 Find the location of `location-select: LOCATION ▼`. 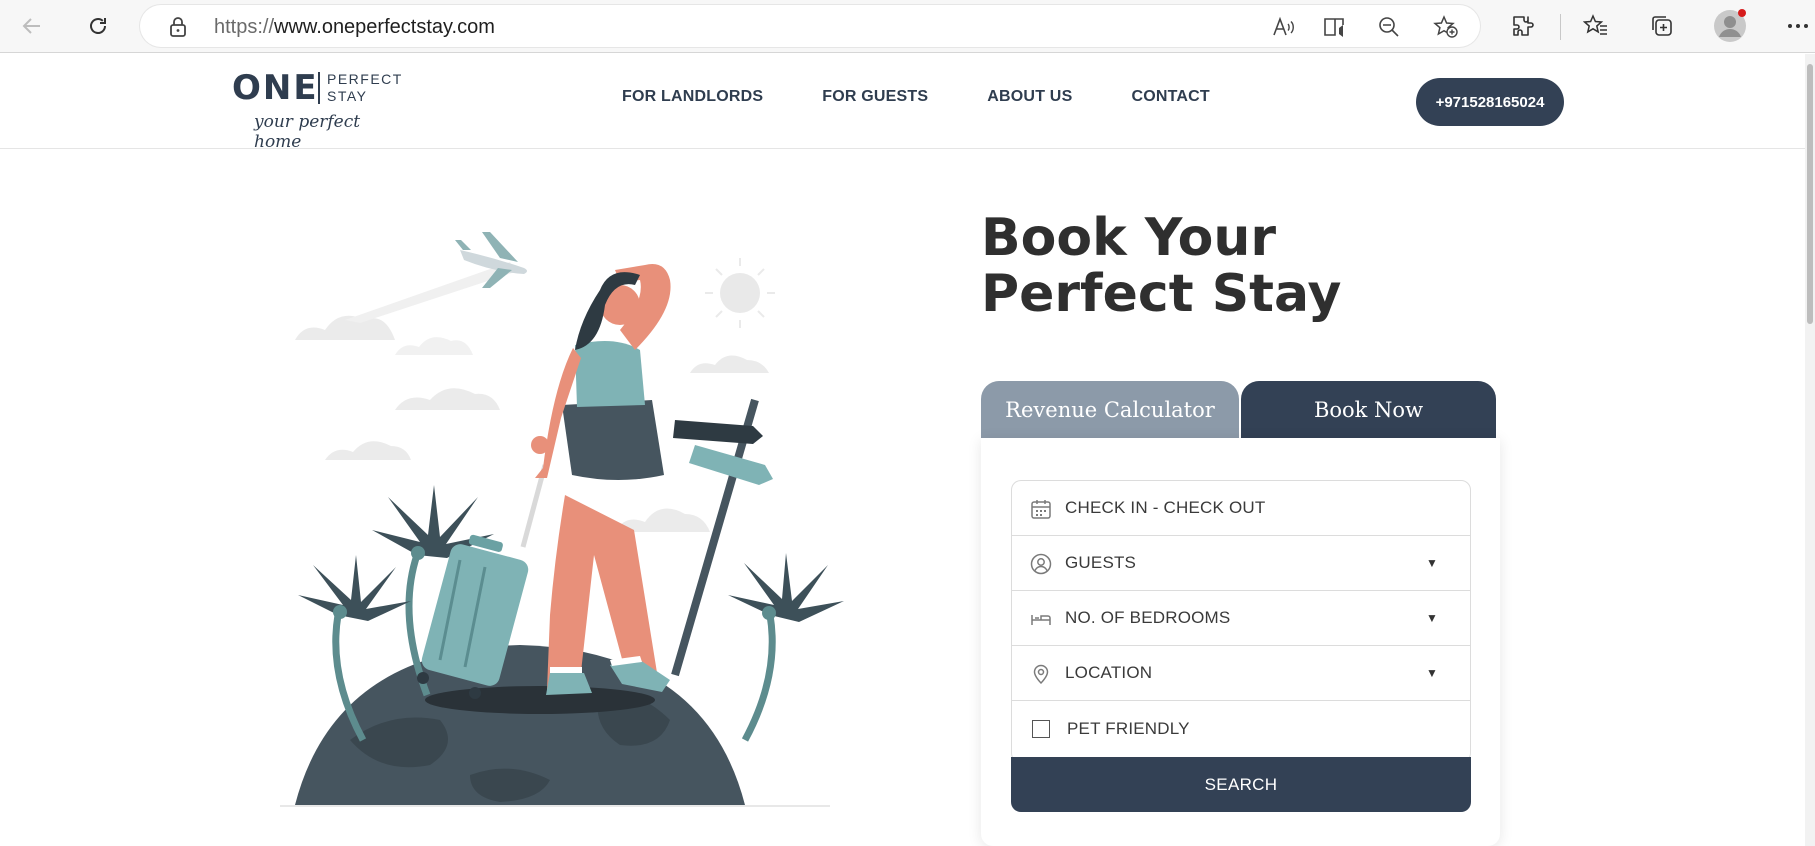

location-select: LOCATION ▼ is located at coordinates (1241, 673).